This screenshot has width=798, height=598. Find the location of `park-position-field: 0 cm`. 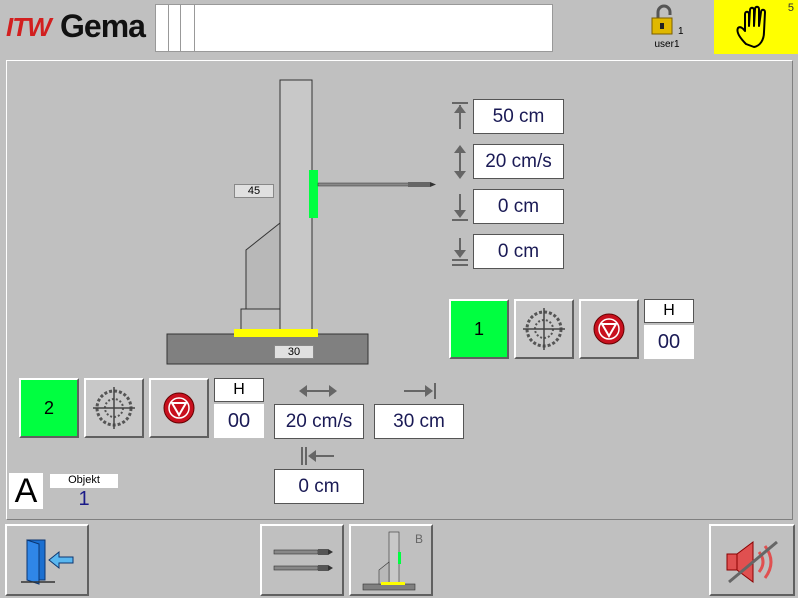

park-position-field: 0 cm is located at coordinates (518, 251).